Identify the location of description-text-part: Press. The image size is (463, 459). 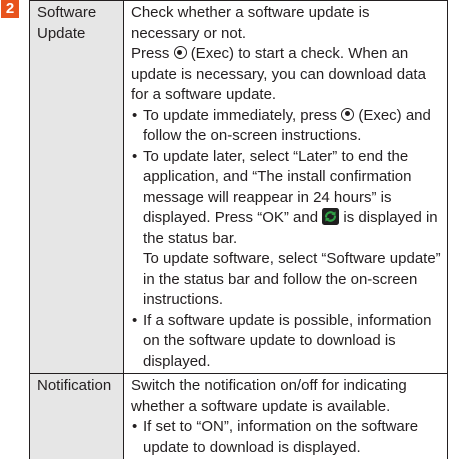
(150, 53).